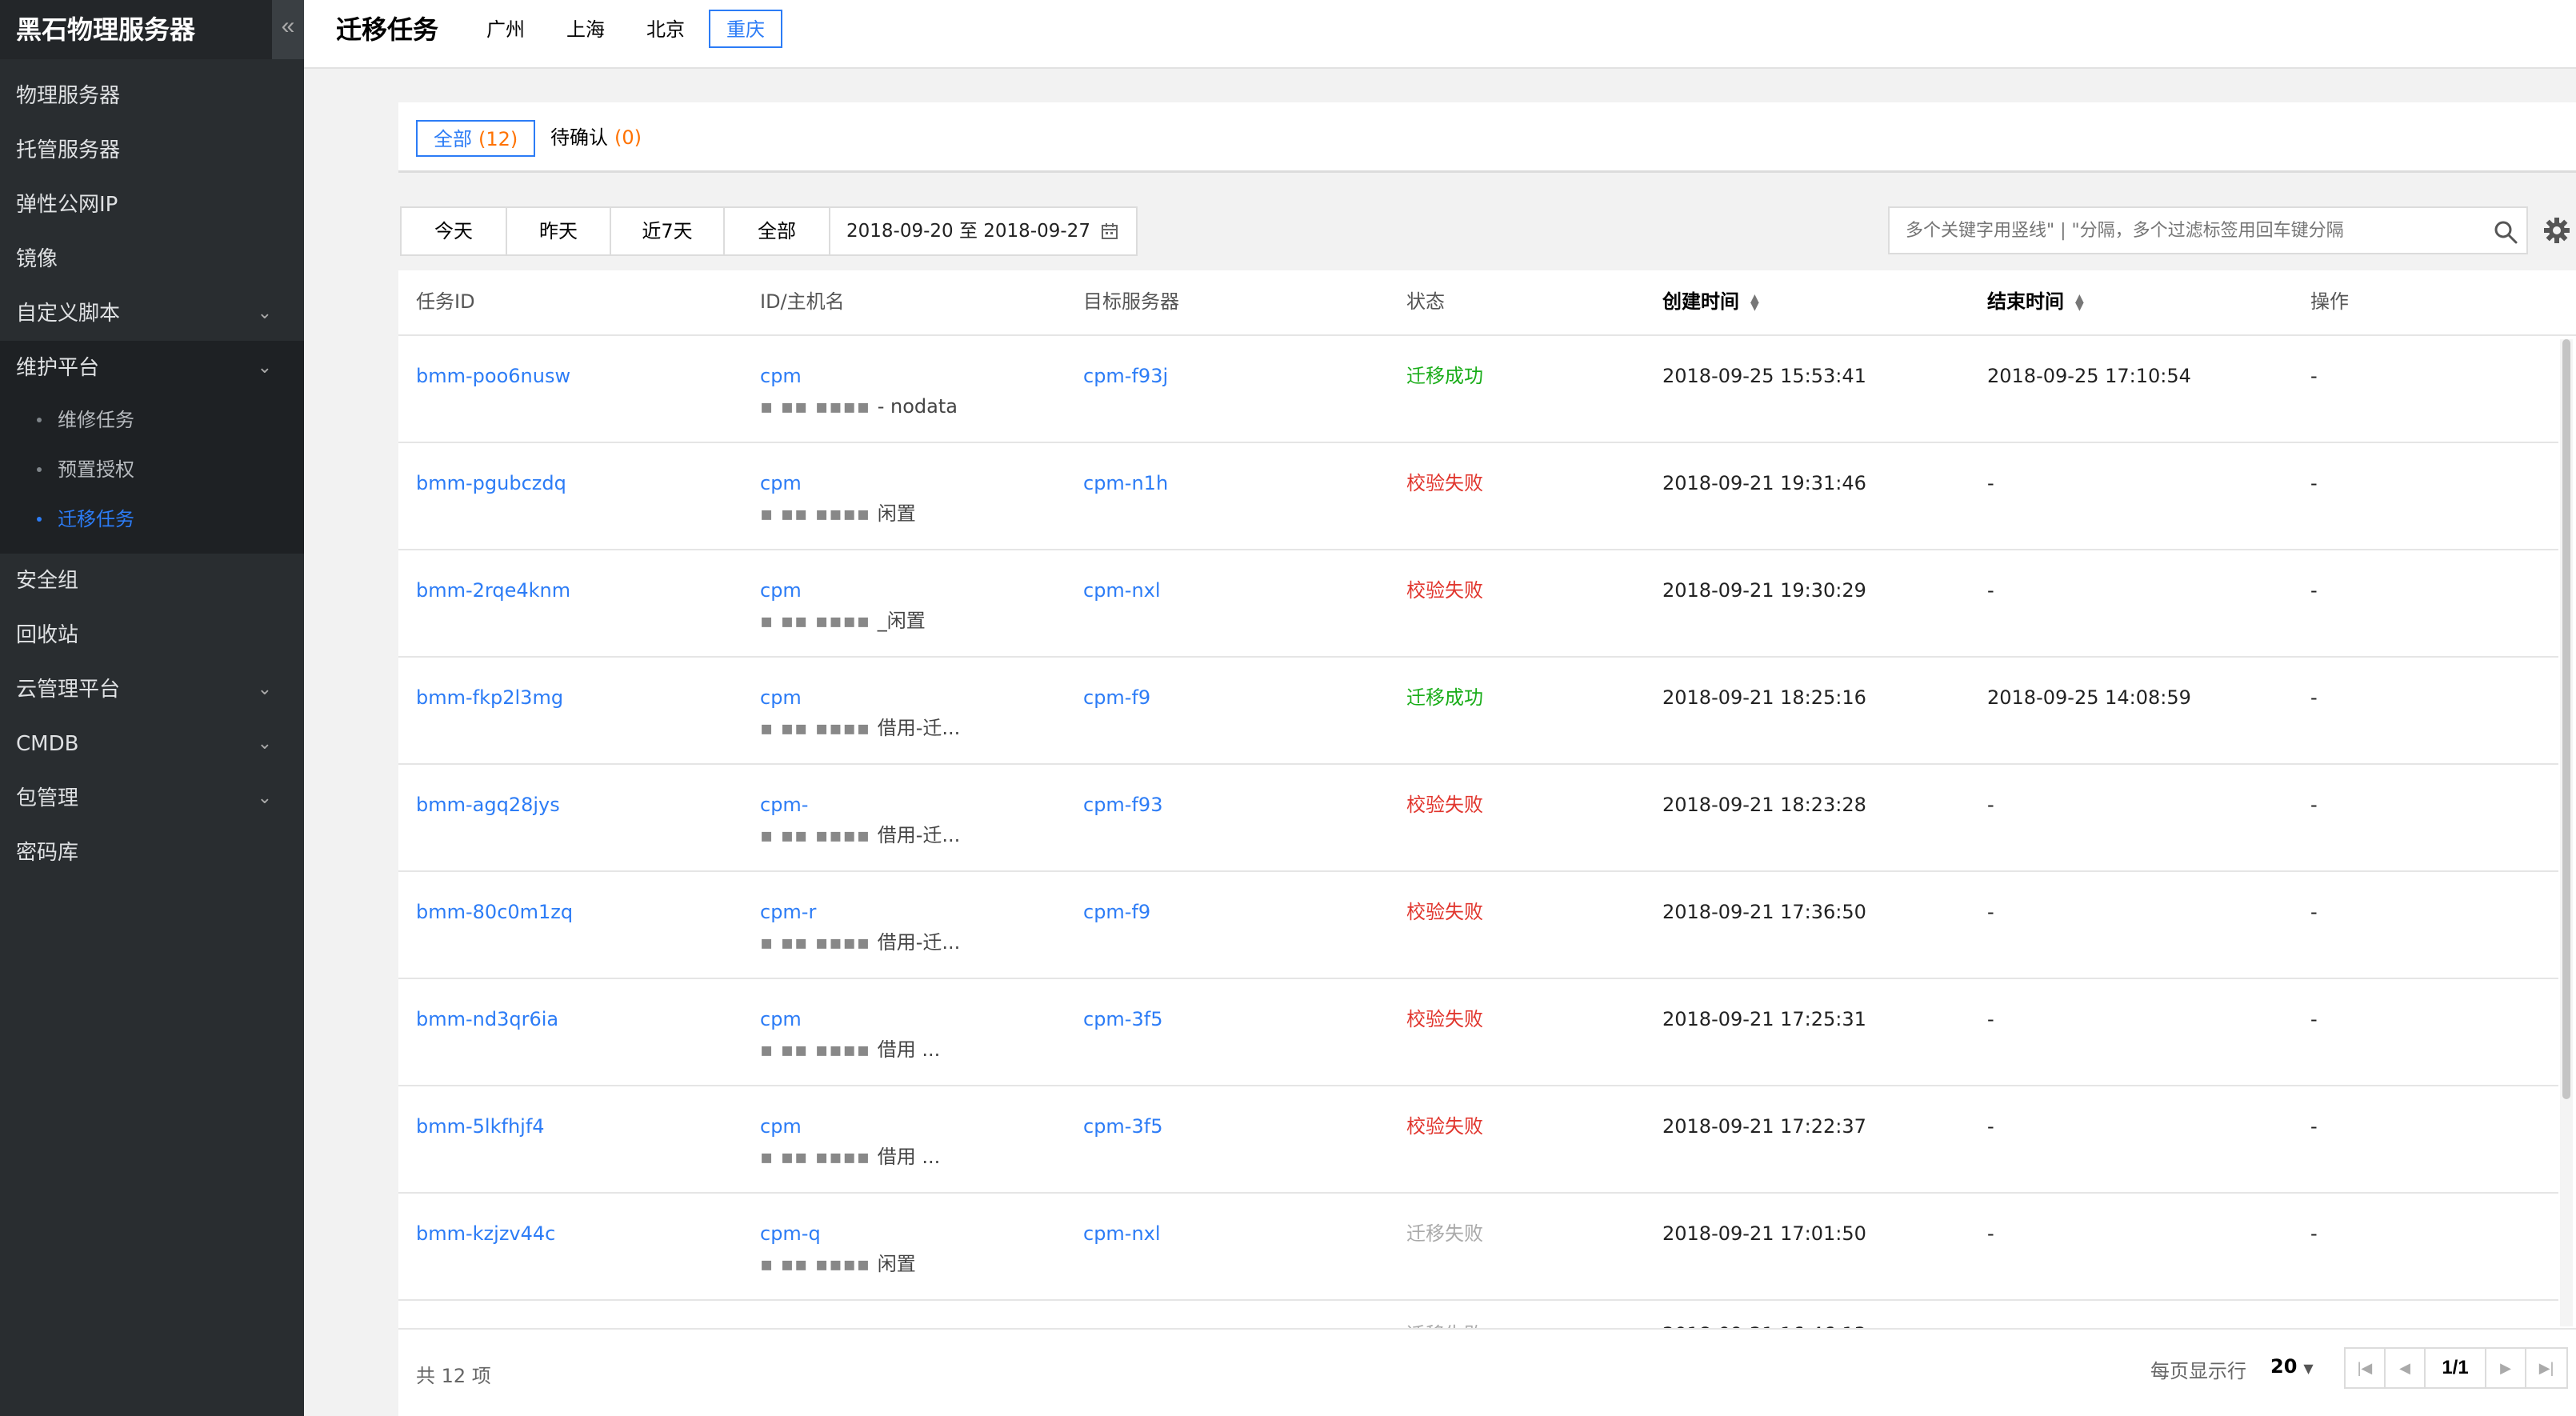  I want to click on target-server-link: cpm-f93j, so click(1125, 376).